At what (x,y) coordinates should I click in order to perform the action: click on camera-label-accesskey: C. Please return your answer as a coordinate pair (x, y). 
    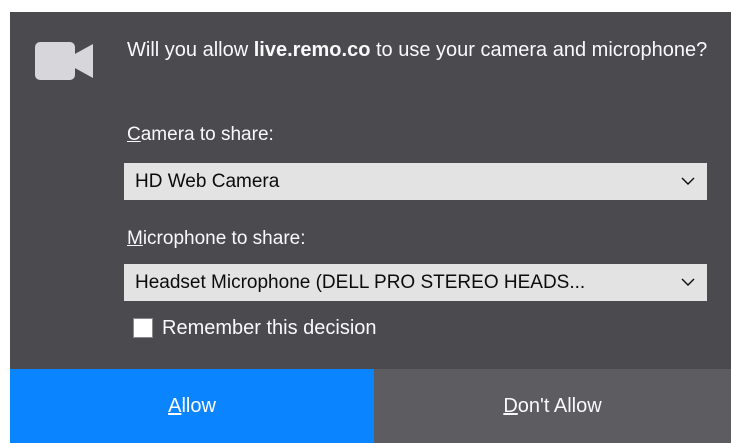
    Looking at the image, I should click on (134, 134).